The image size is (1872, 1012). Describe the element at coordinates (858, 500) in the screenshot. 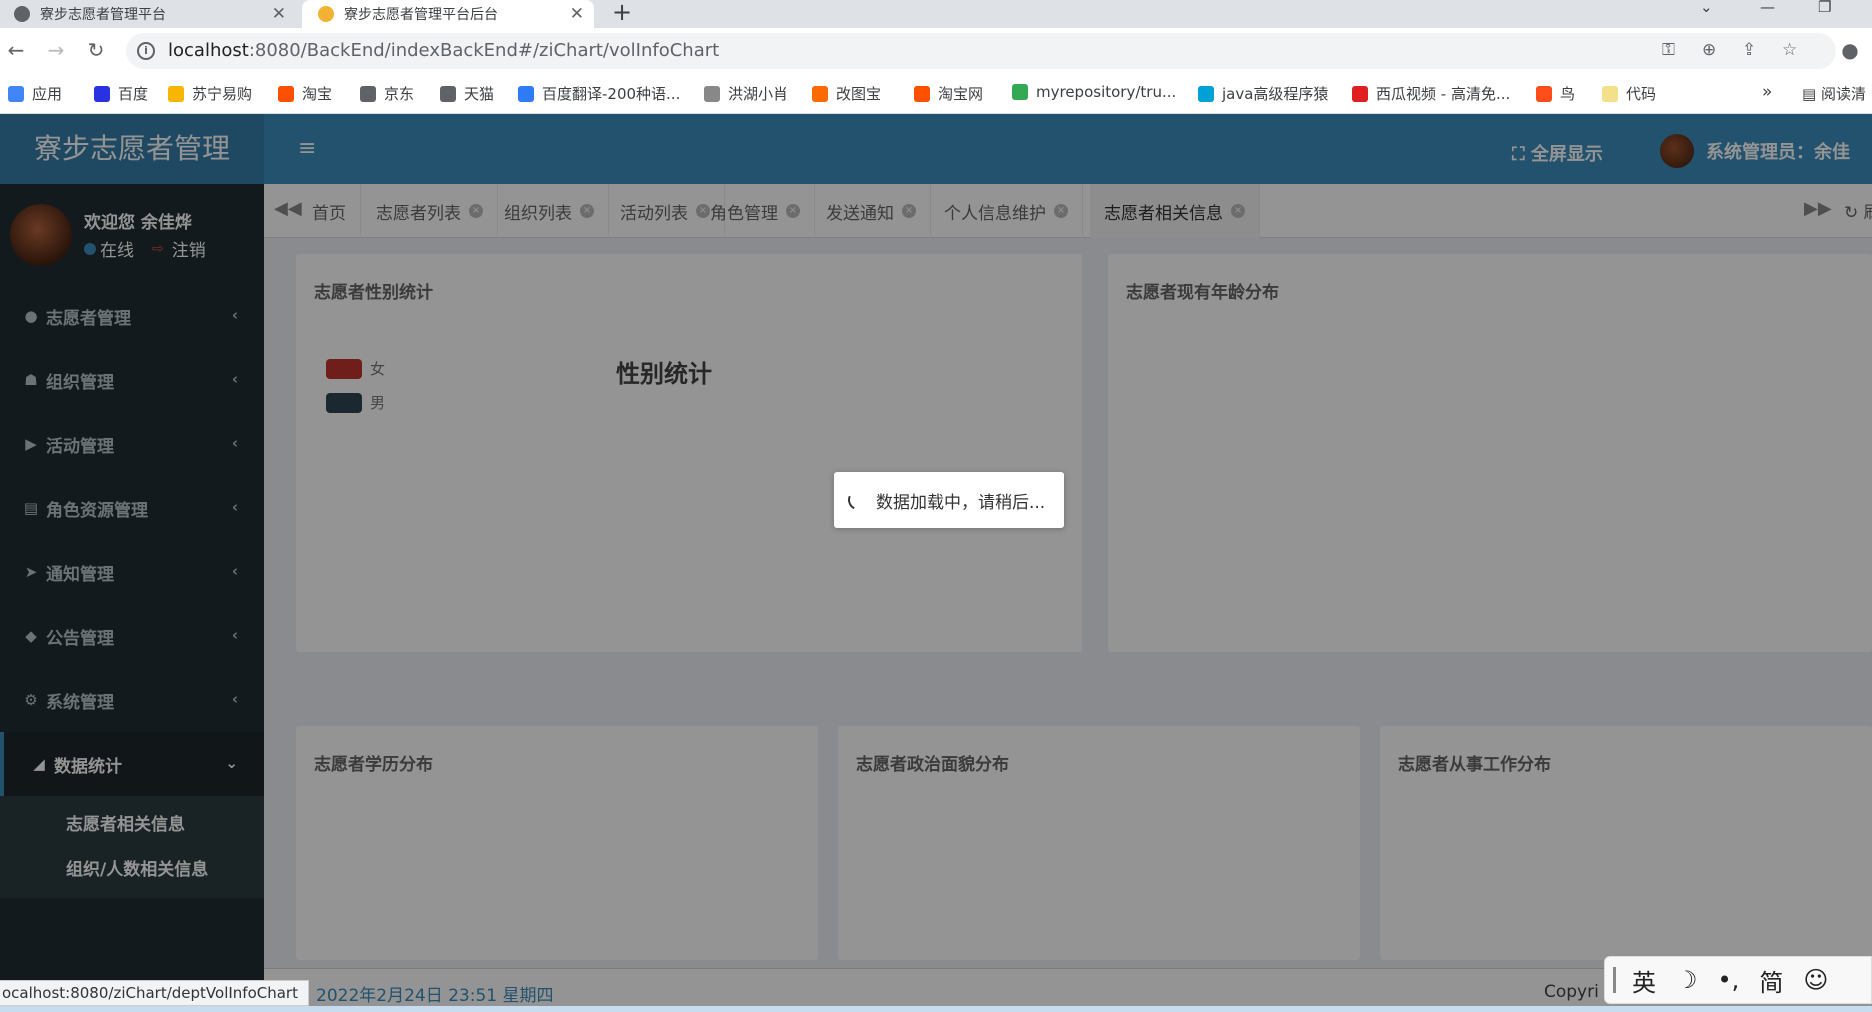

I see `loading-spinner-icon` at that location.